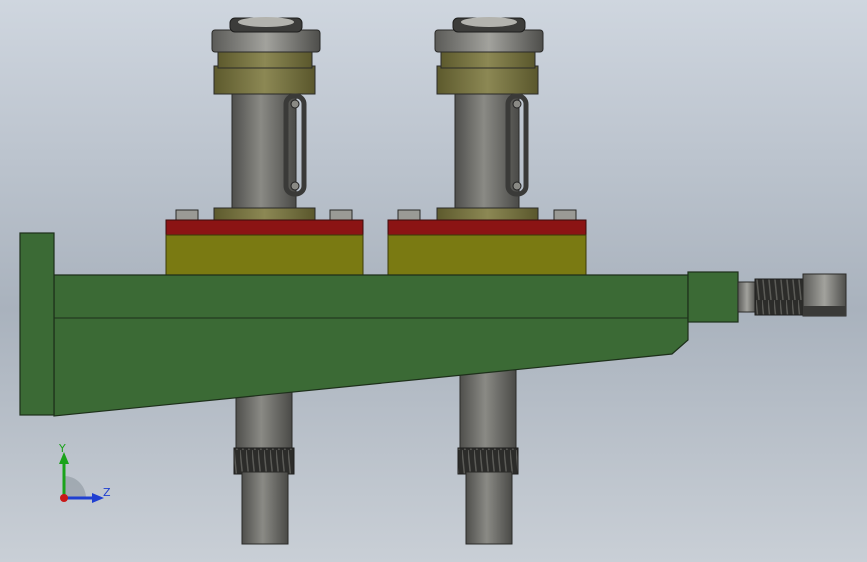 This screenshot has width=867, height=562. Describe the element at coordinates (487, 119) in the screenshot. I see `spindle-assembly-right` at that location.